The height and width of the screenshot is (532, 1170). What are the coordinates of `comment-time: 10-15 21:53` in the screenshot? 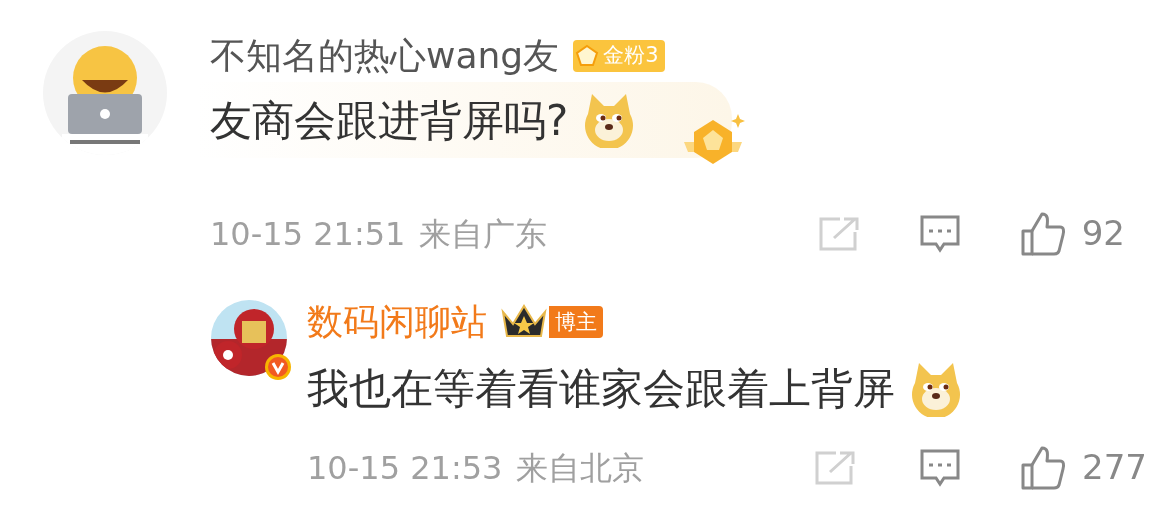 It's located at (405, 468).